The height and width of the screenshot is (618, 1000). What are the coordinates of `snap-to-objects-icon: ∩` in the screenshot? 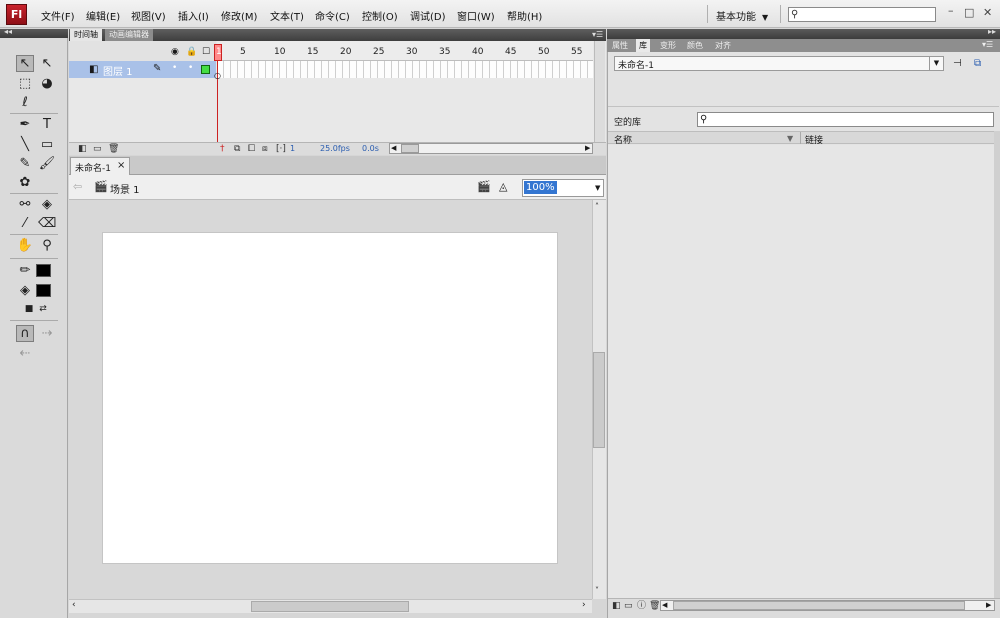 It's located at (25, 333).